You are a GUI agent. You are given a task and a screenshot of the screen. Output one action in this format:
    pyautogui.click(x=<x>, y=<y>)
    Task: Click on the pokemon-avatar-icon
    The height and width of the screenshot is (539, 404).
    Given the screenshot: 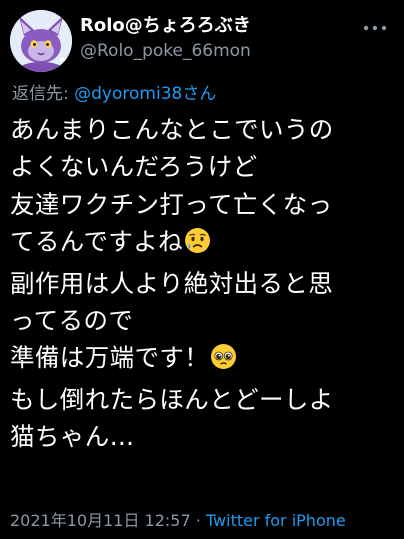 What is the action you would take?
    pyautogui.click(x=41, y=41)
    